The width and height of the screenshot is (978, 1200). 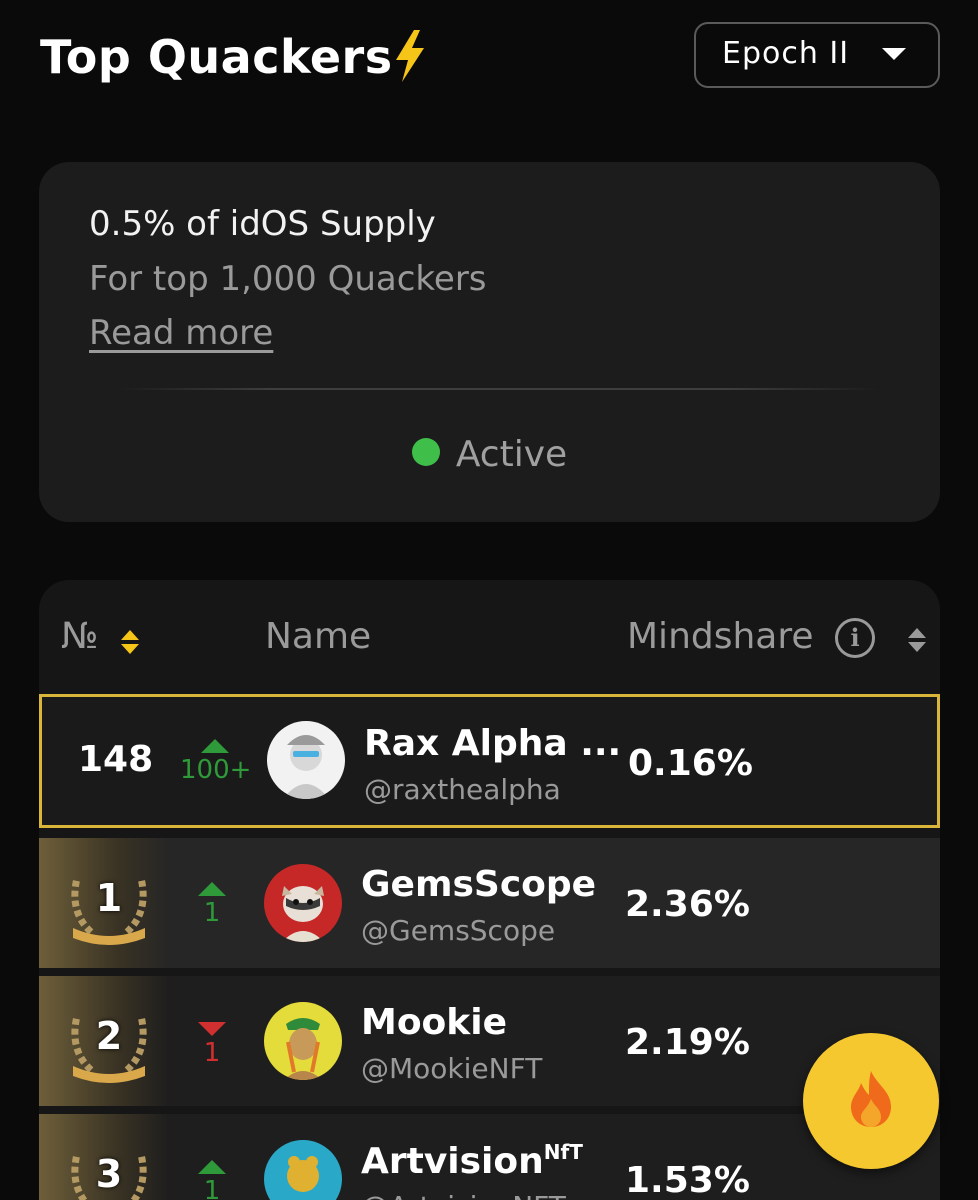 I want to click on fire-action-button, so click(x=871, y=1101).